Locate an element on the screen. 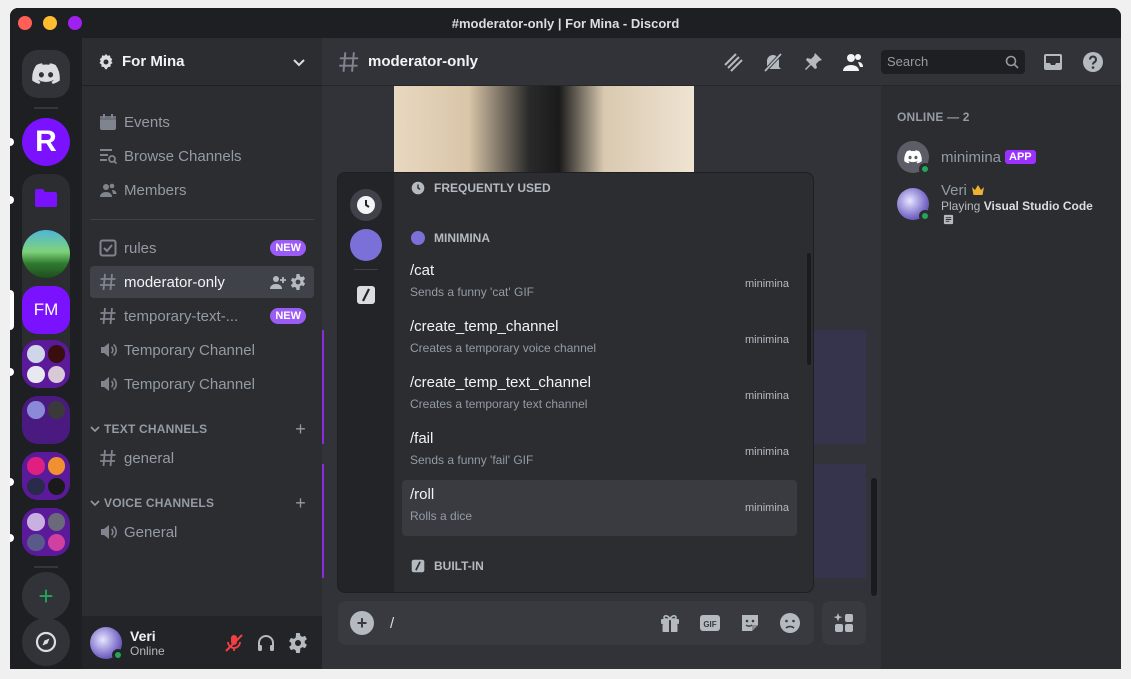 This screenshot has width=1131, height=679. command-item-roll: /roll Rolls a dice minimina is located at coordinates (599, 508).